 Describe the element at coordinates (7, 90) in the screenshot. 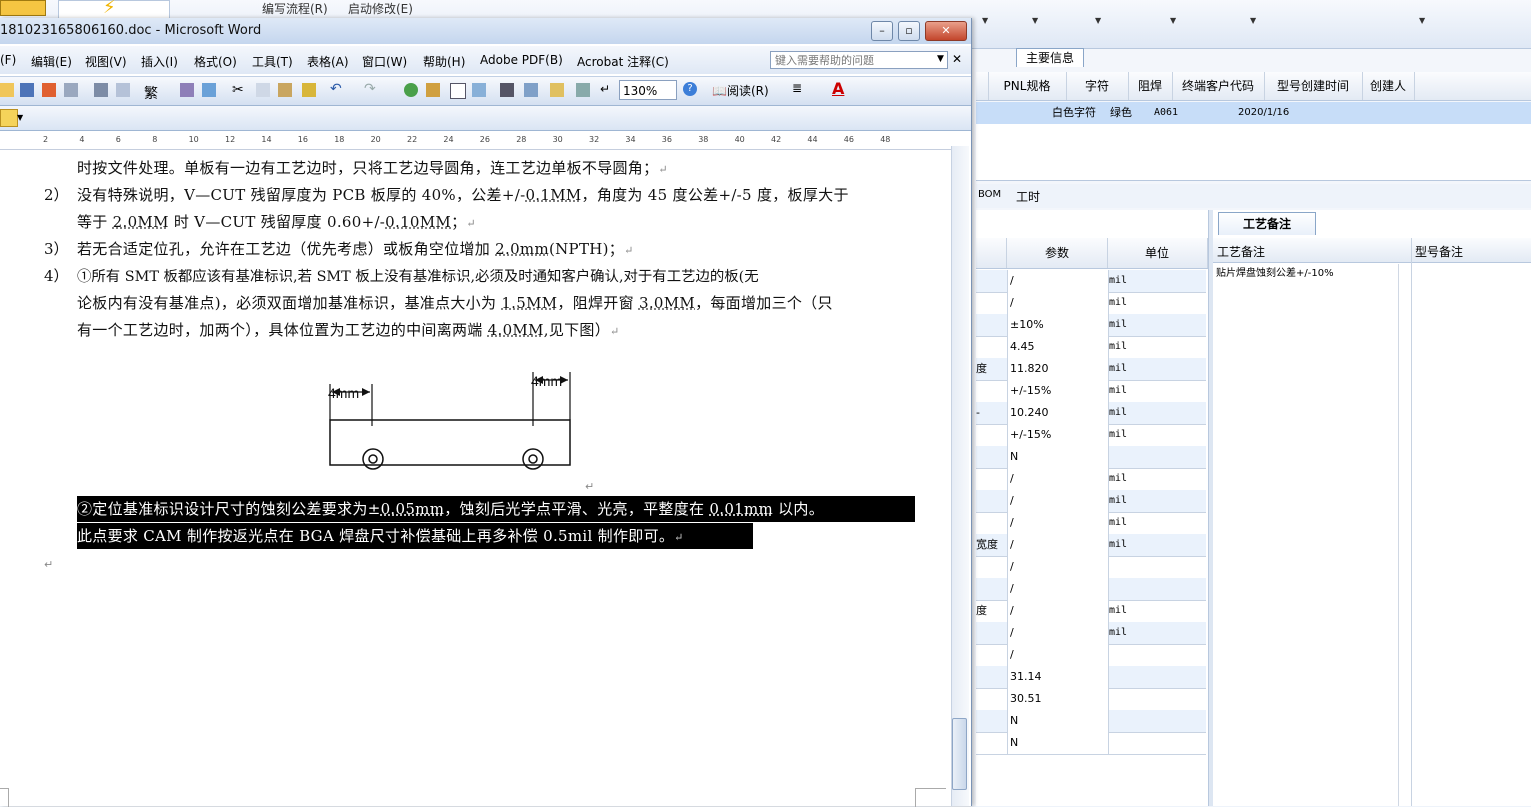

I see `open-icon` at that location.